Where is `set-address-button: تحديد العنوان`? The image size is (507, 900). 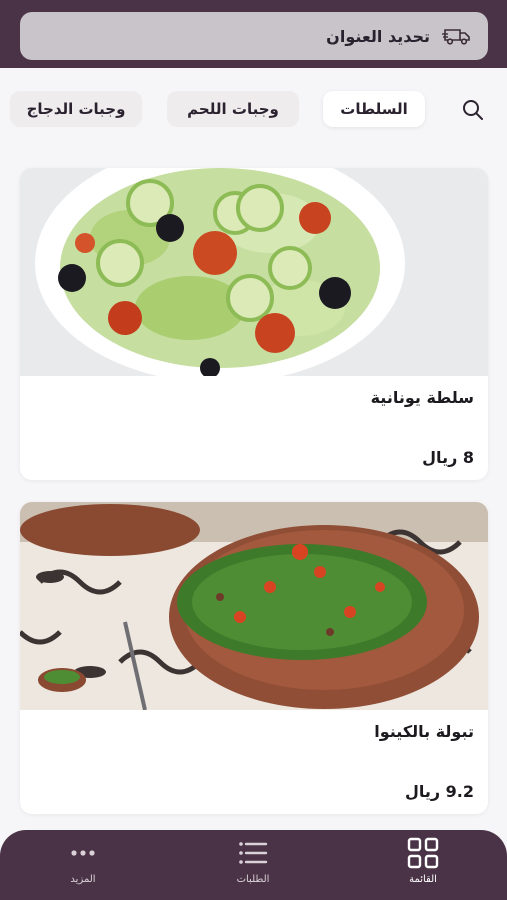 set-address-button: تحديد العنوان is located at coordinates (254, 36).